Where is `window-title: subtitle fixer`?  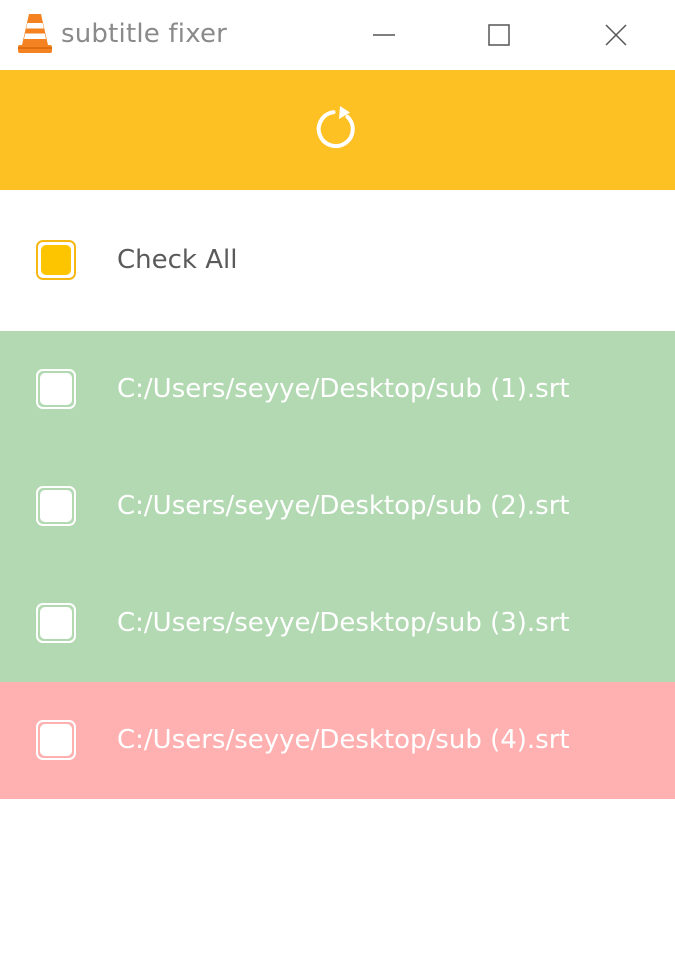
window-title: subtitle fixer is located at coordinates (144, 34).